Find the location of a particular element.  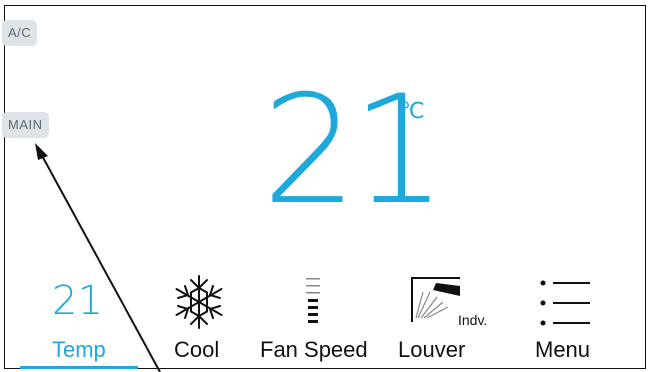

temperature-unit: ℃ is located at coordinates (412, 110).